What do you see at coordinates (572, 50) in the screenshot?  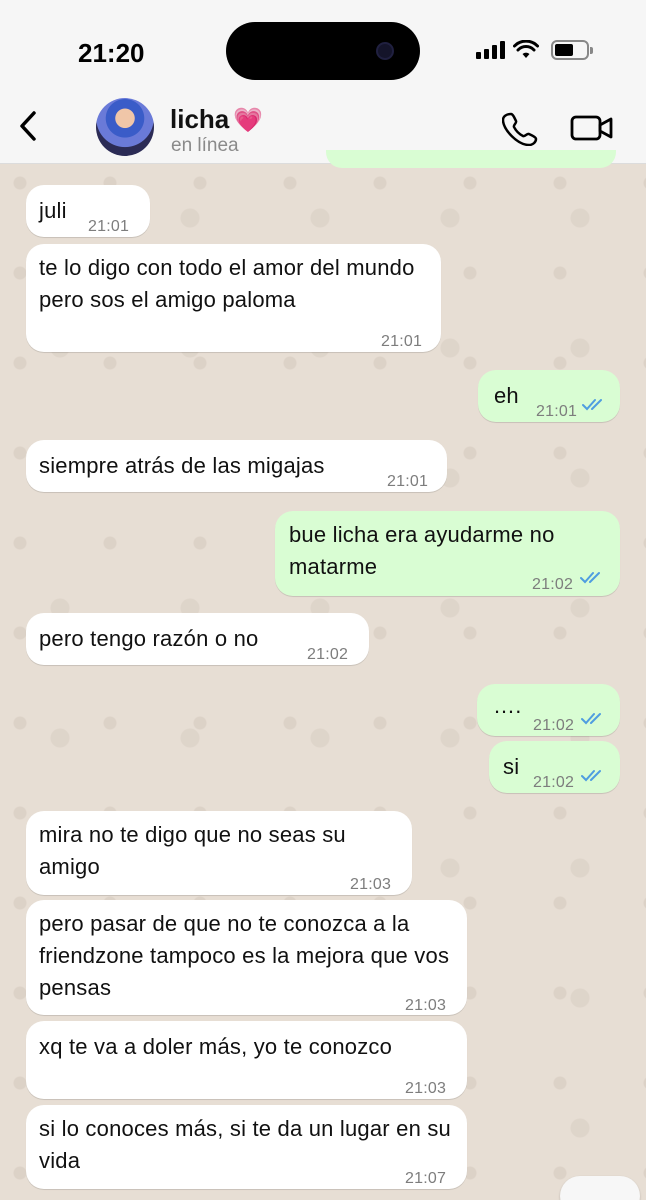 I see `battery-icon` at bounding box center [572, 50].